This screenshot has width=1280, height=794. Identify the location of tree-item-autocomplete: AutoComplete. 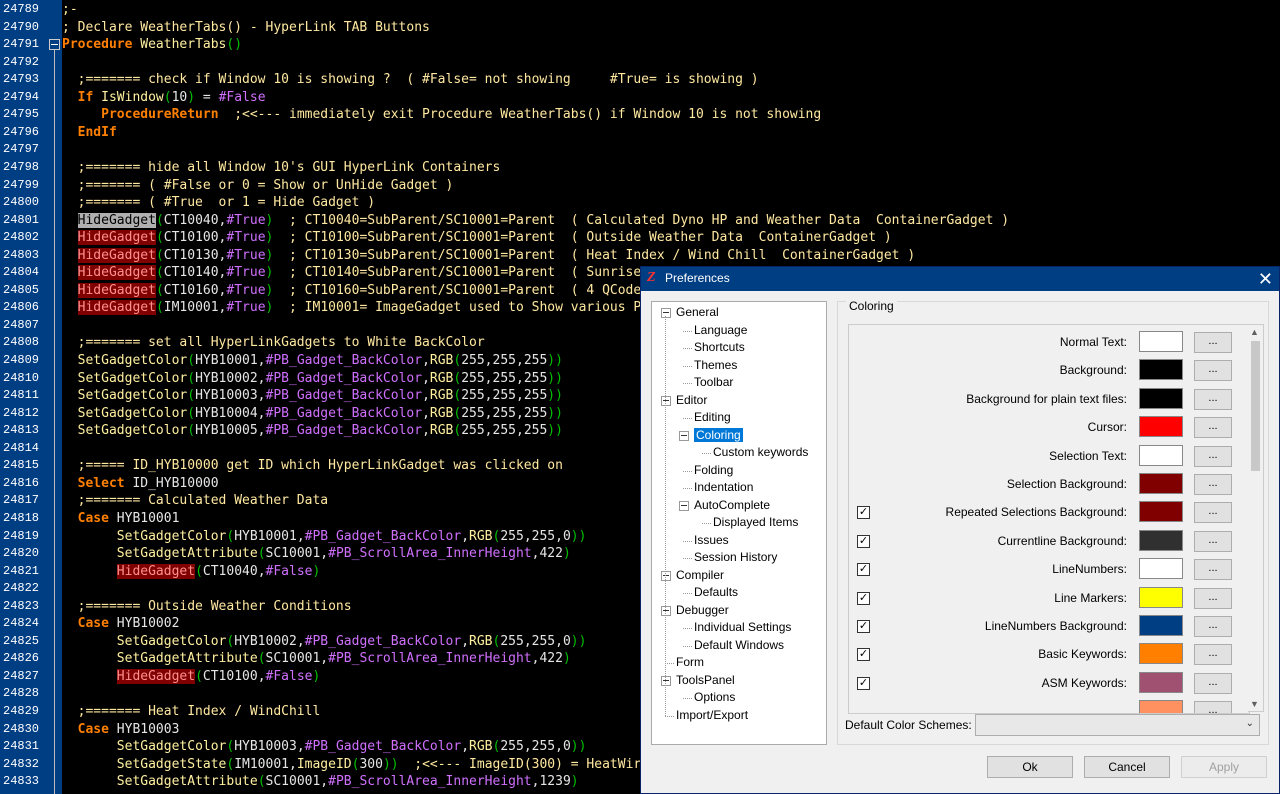
(732, 505).